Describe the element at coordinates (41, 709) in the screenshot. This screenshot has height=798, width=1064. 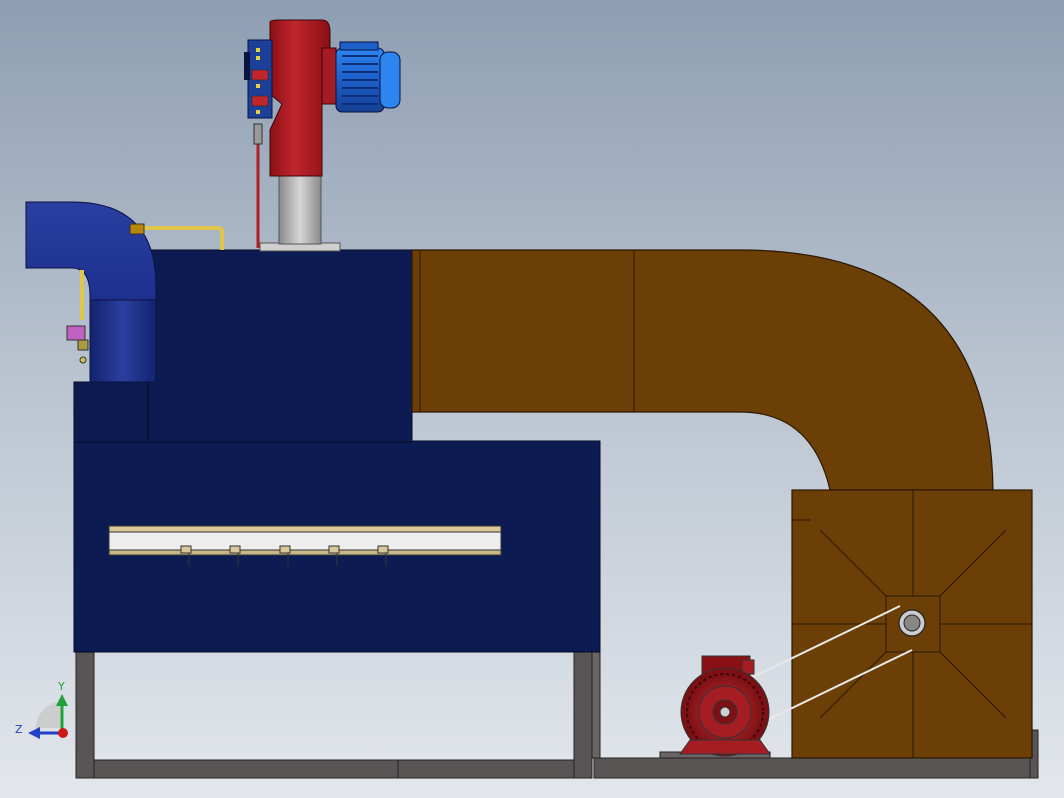
I see `reference-triad: Y Z` at that location.